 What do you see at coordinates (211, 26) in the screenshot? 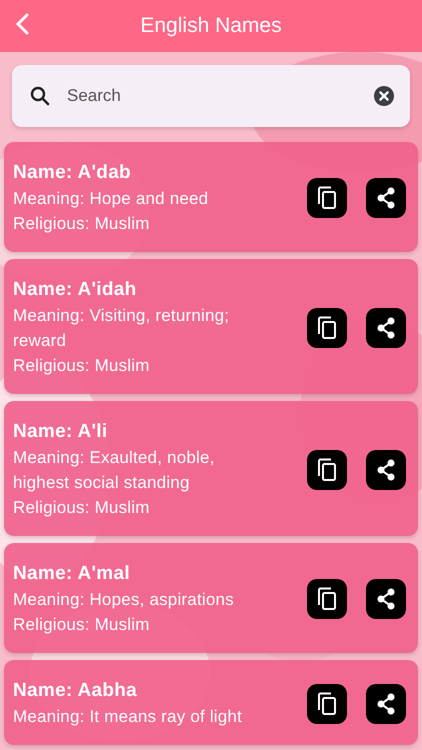
I see `page-title: English Names` at bounding box center [211, 26].